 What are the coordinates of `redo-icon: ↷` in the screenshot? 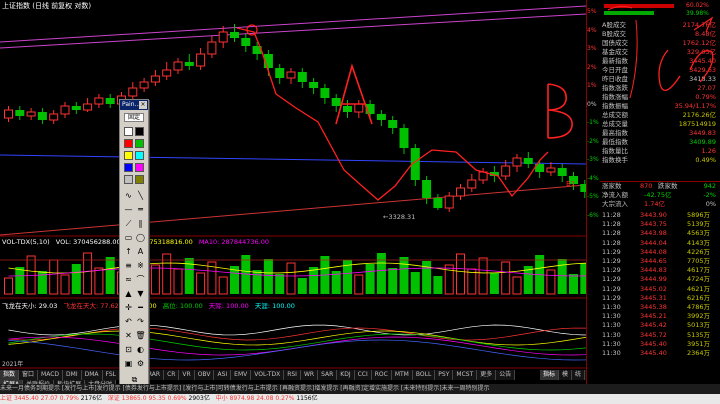 It's located at (140, 321).